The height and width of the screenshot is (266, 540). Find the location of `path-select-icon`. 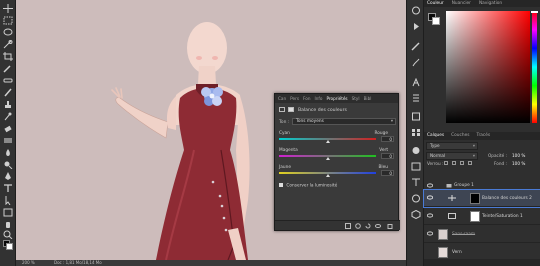

path-select-icon is located at coordinates (8, 201).